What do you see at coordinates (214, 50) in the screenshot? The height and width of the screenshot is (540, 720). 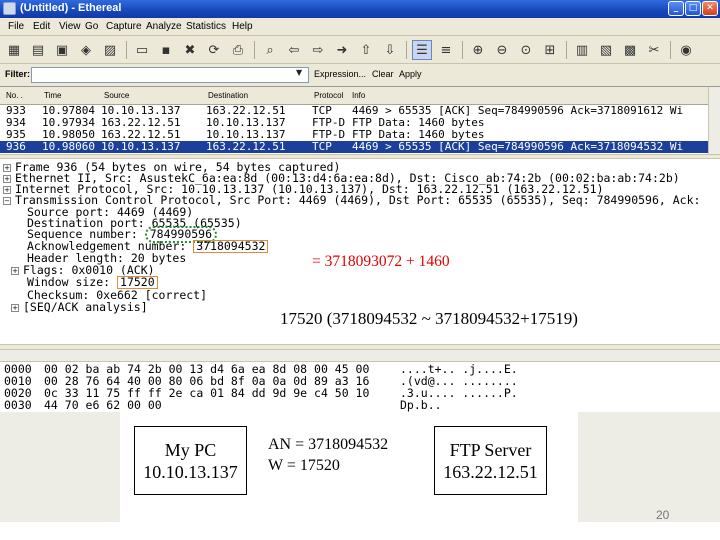 I see `reload-icon: ⟳` at bounding box center [214, 50].